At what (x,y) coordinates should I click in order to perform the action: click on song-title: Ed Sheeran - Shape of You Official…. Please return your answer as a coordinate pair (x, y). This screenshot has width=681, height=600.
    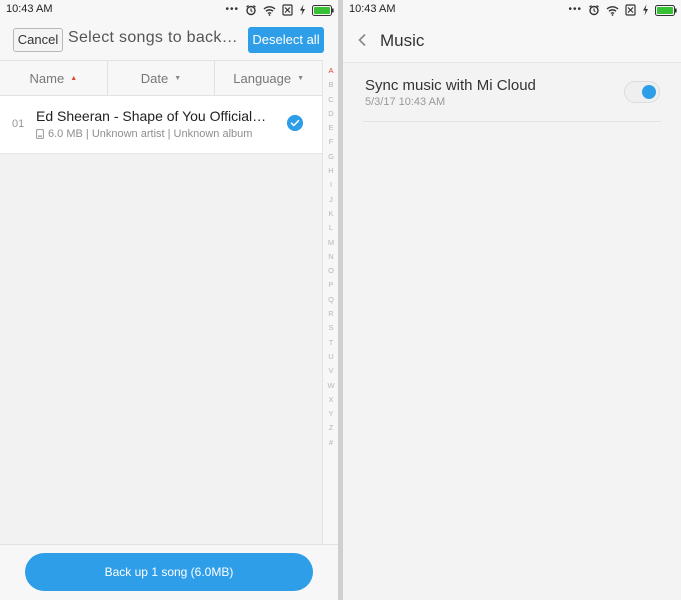
    Looking at the image, I should click on (151, 116).